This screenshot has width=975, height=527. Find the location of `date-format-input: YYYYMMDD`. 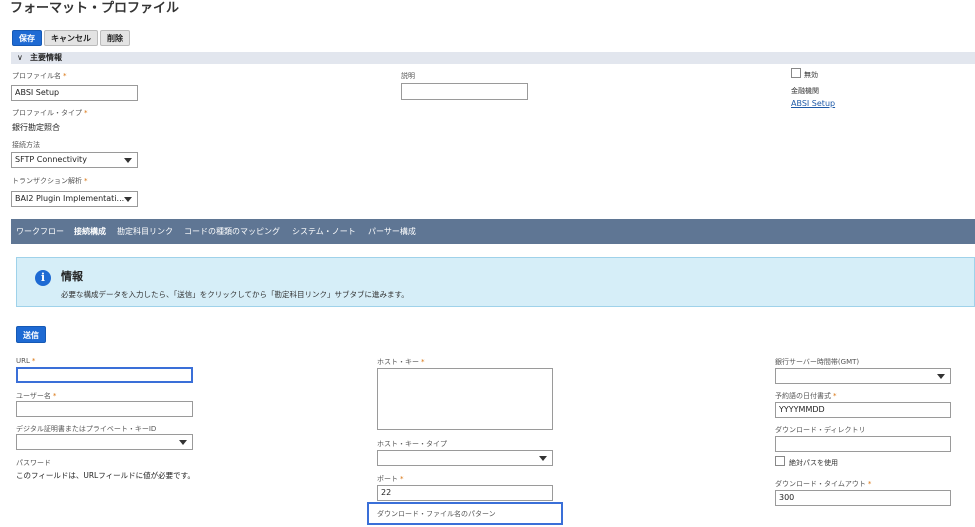

date-format-input: YYYYMMDD is located at coordinates (863, 410).